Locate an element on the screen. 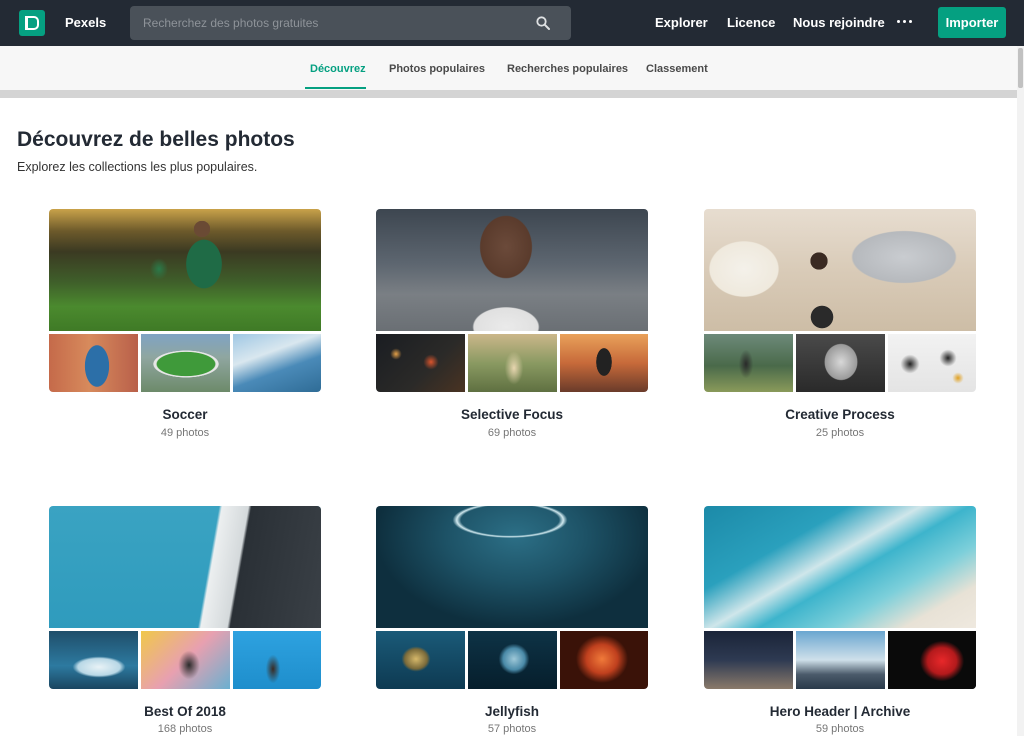  search-input is located at coordinates (330, 23).